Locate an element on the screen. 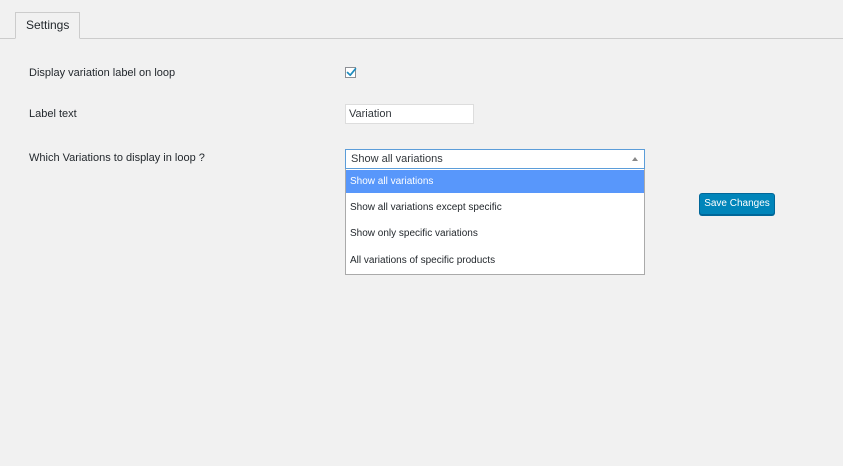 This screenshot has width=843, height=466. tab-settings: Settings is located at coordinates (48, 25).